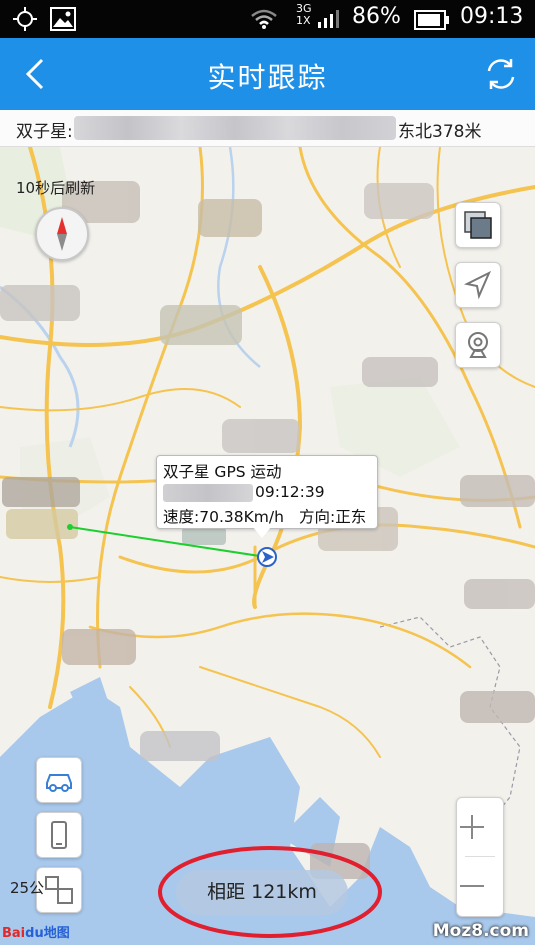  I want to click on battery-icon, so click(431, 20).